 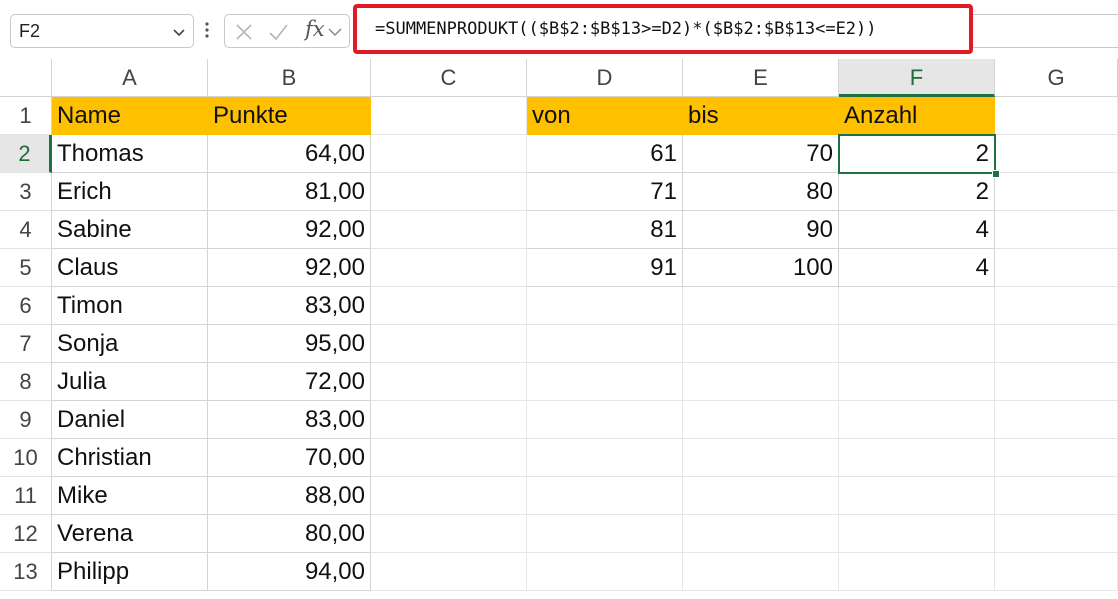 What do you see at coordinates (1056, 458) in the screenshot?
I see `cell-g10` at bounding box center [1056, 458].